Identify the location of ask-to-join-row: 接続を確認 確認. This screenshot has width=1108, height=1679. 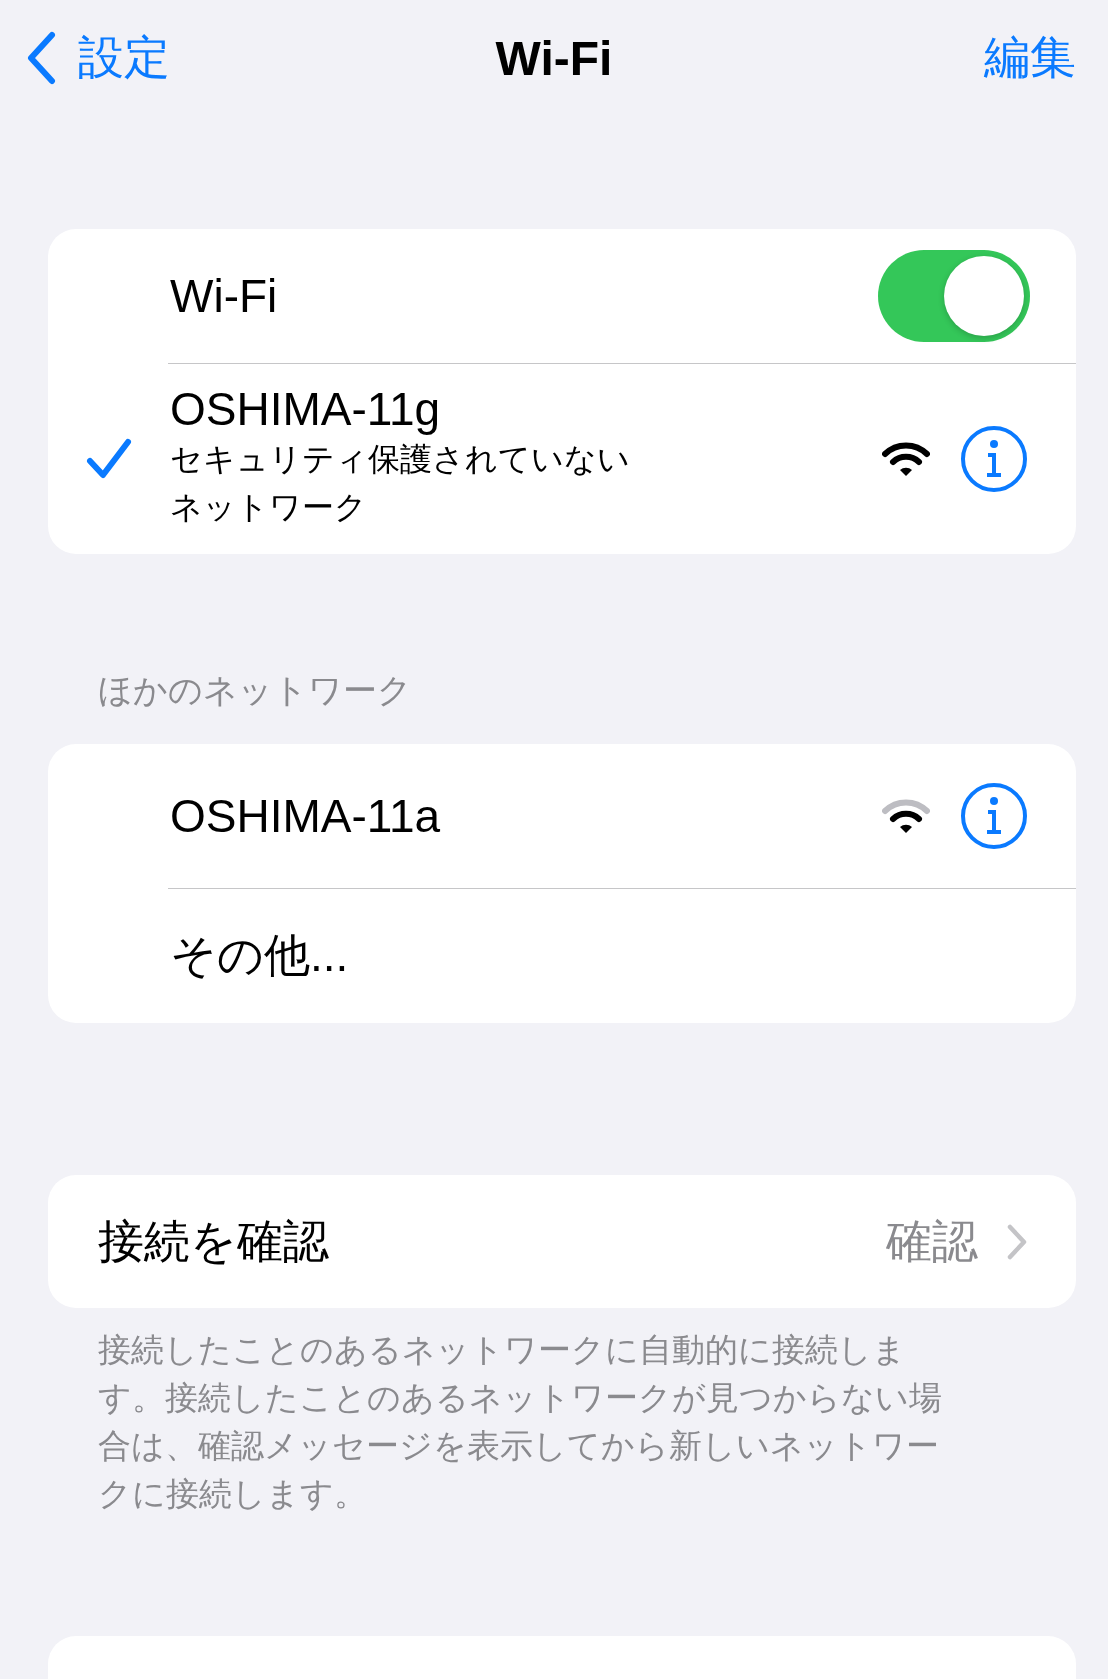
(562, 1241).